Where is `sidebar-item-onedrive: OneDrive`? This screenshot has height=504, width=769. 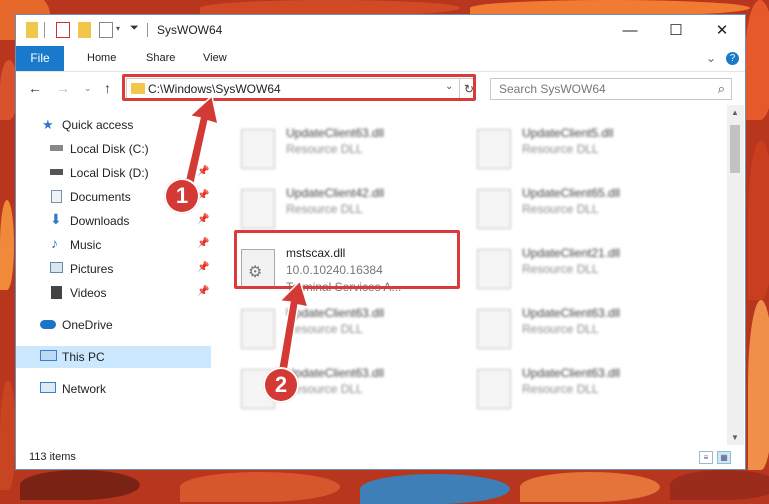
sidebar-item-onedrive: OneDrive is located at coordinates (113, 325).